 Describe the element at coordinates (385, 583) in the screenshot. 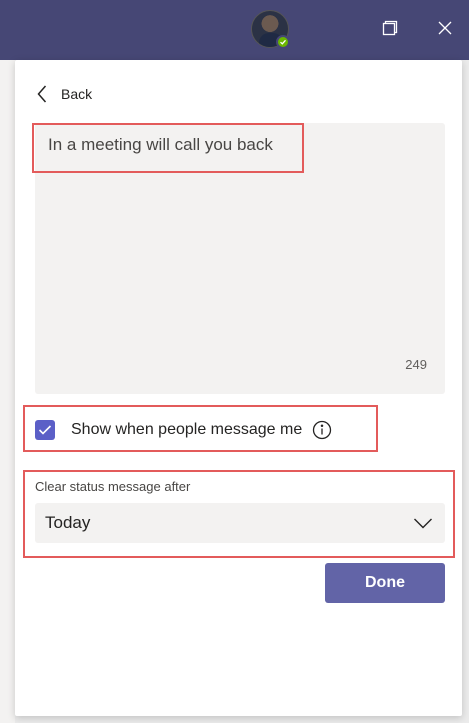

I see `done-button: Done` at that location.